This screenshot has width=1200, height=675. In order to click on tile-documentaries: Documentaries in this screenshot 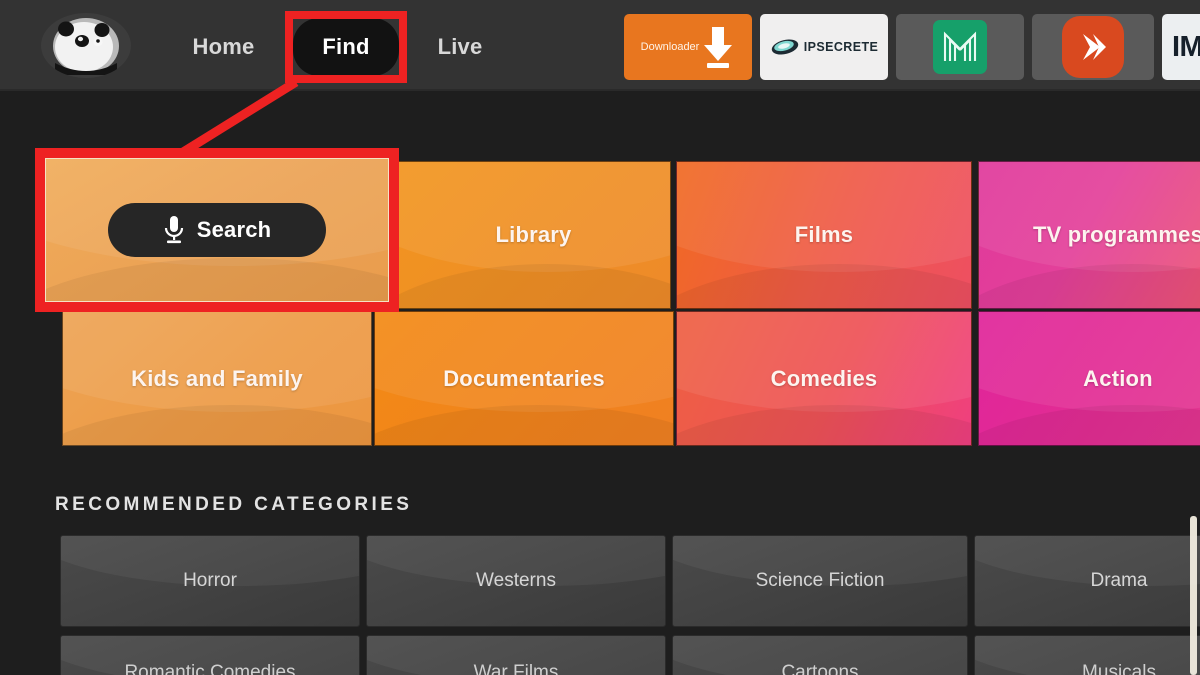, I will do `click(524, 378)`.